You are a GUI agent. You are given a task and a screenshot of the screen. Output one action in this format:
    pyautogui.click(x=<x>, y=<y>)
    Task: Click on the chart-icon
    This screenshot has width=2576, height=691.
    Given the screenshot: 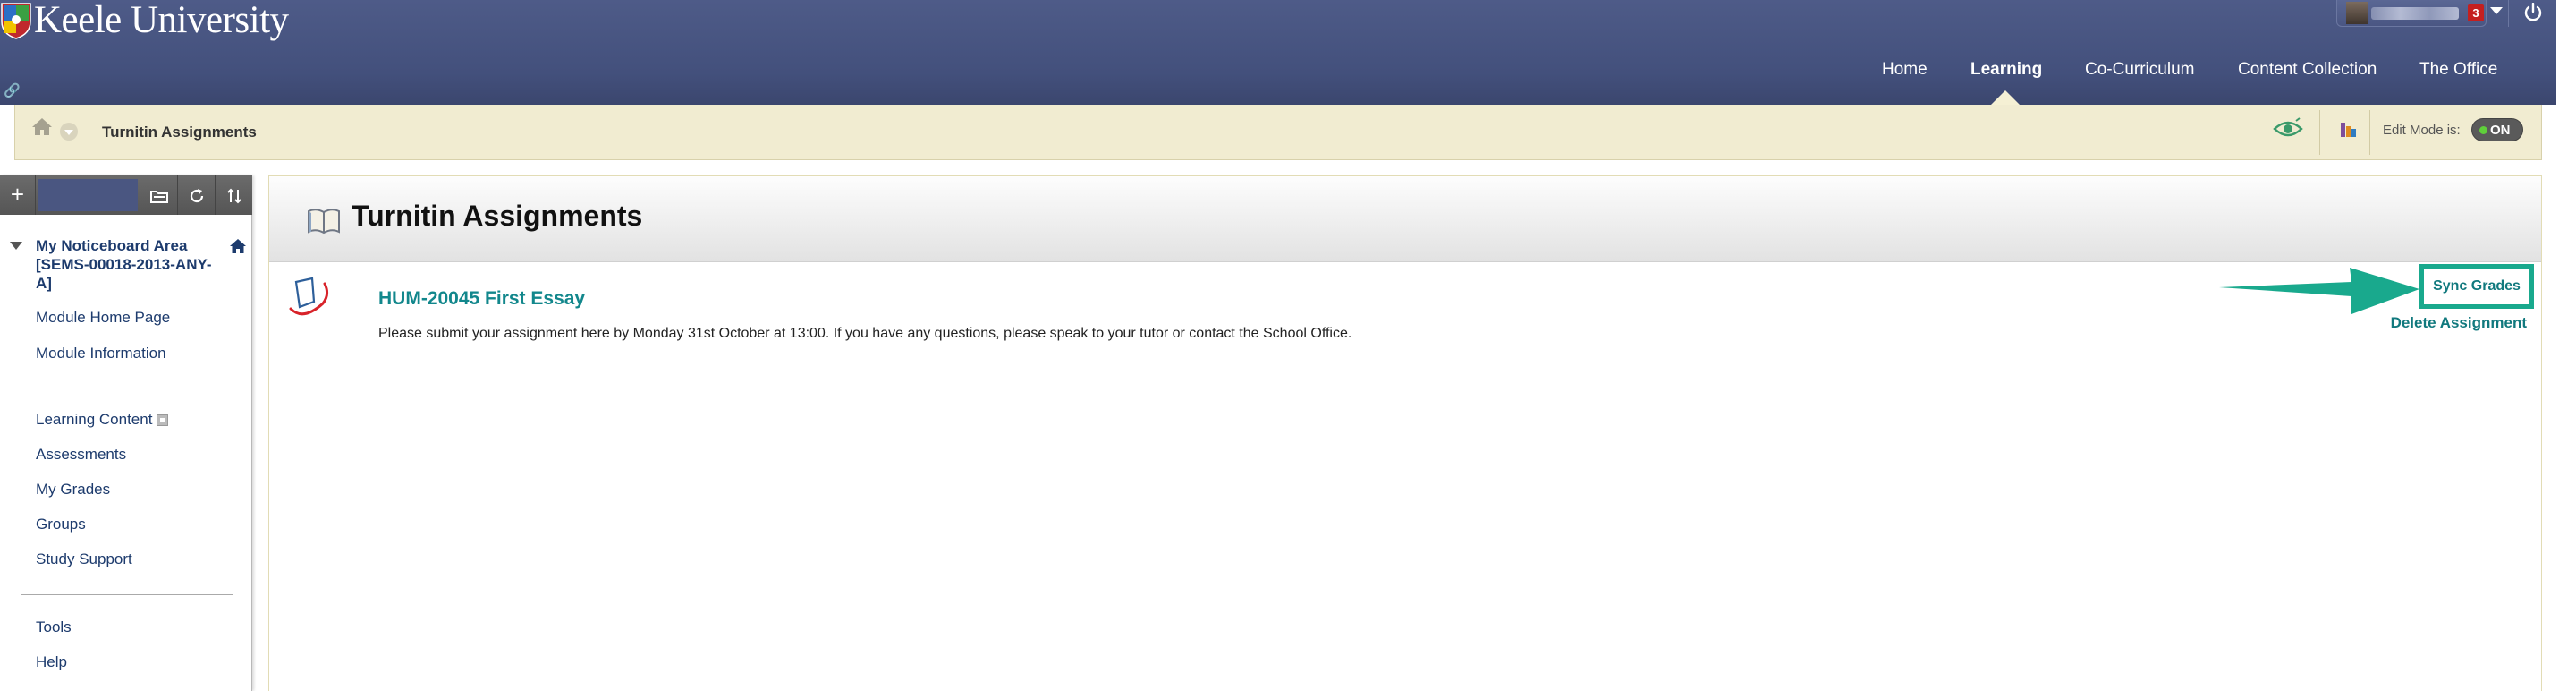 What is the action you would take?
    pyautogui.click(x=2349, y=129)
    